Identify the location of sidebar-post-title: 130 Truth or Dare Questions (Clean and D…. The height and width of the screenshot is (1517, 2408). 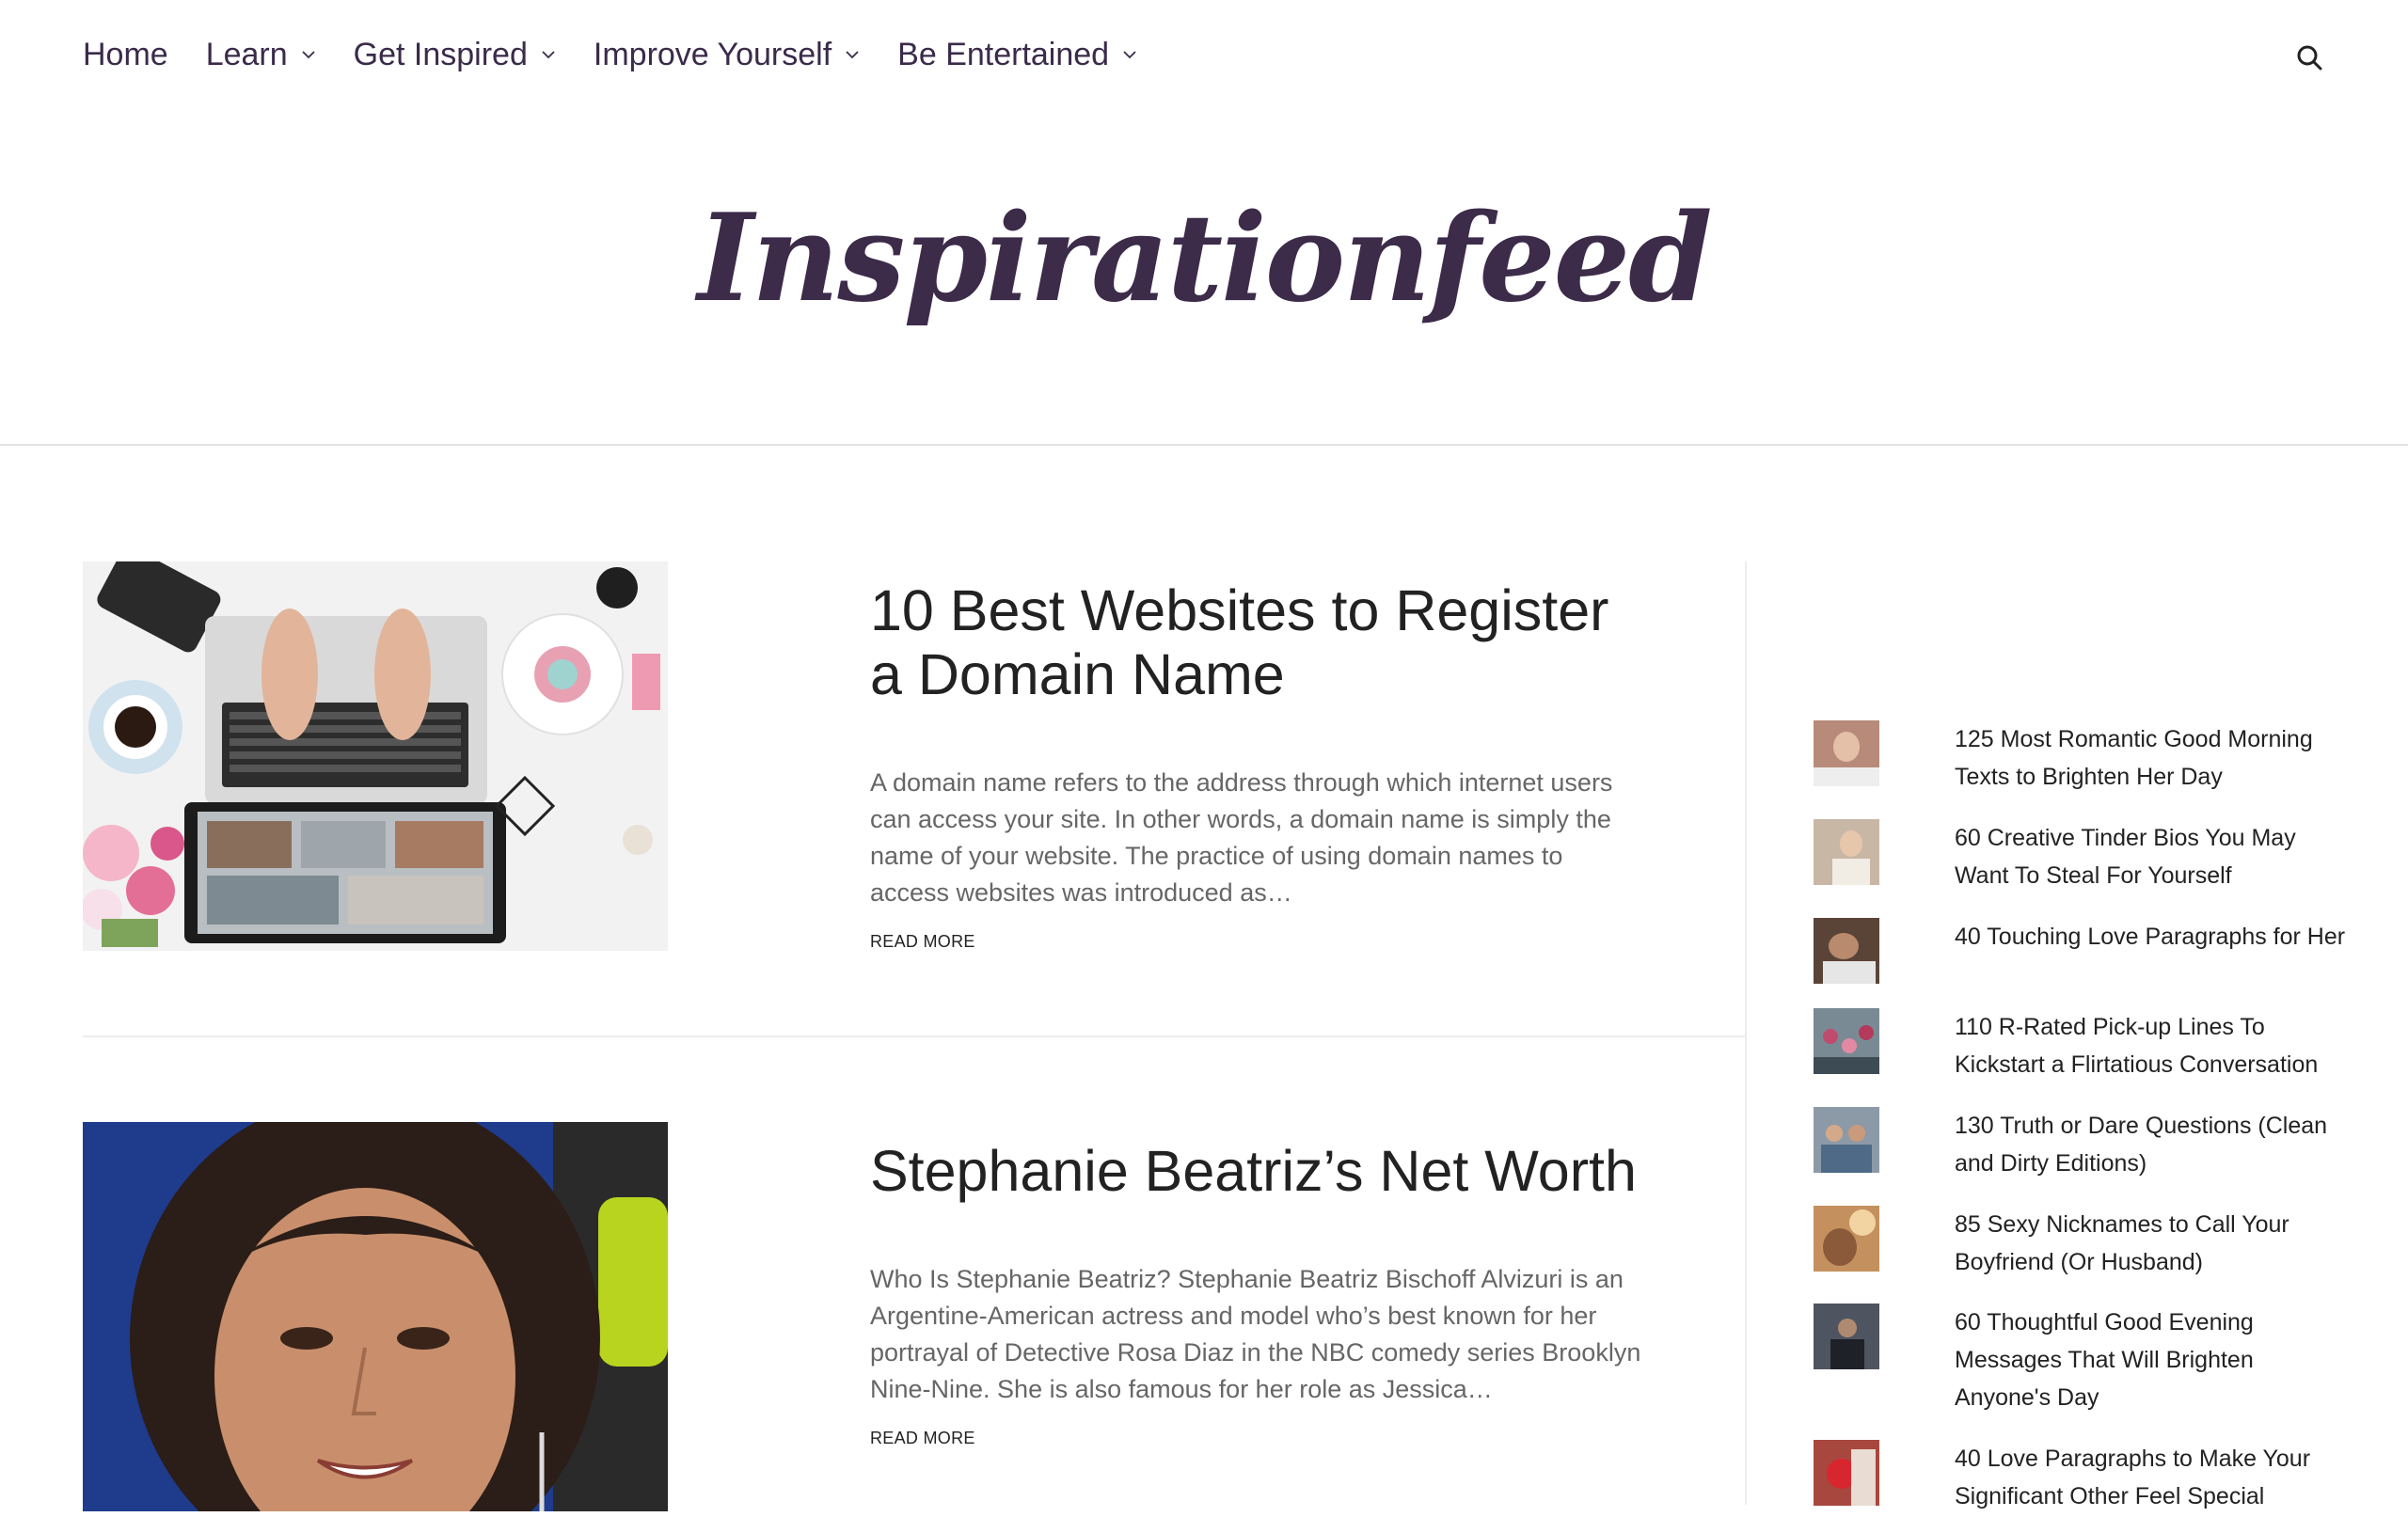
(2153, 1144).